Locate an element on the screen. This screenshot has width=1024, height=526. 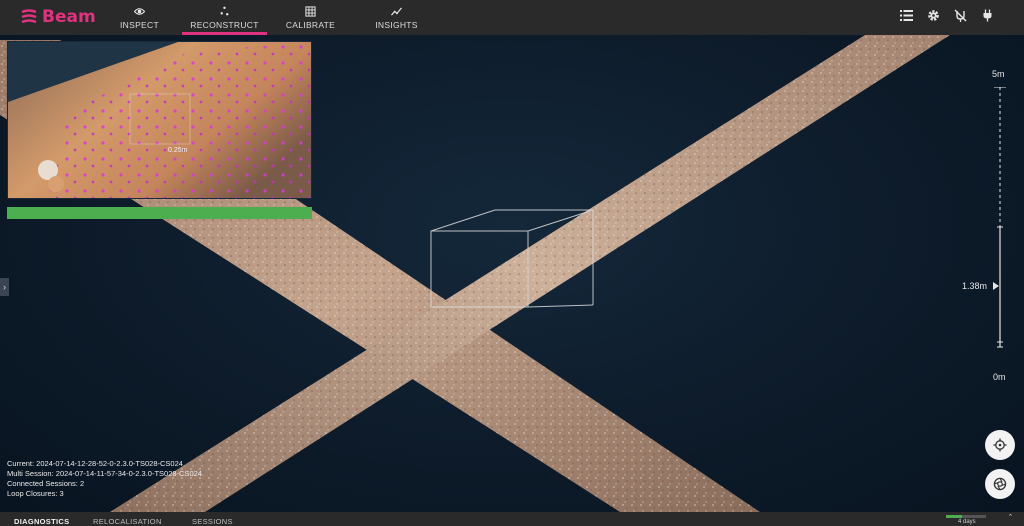
camera-preview: 0.25m is located at coordinates (159, 120).